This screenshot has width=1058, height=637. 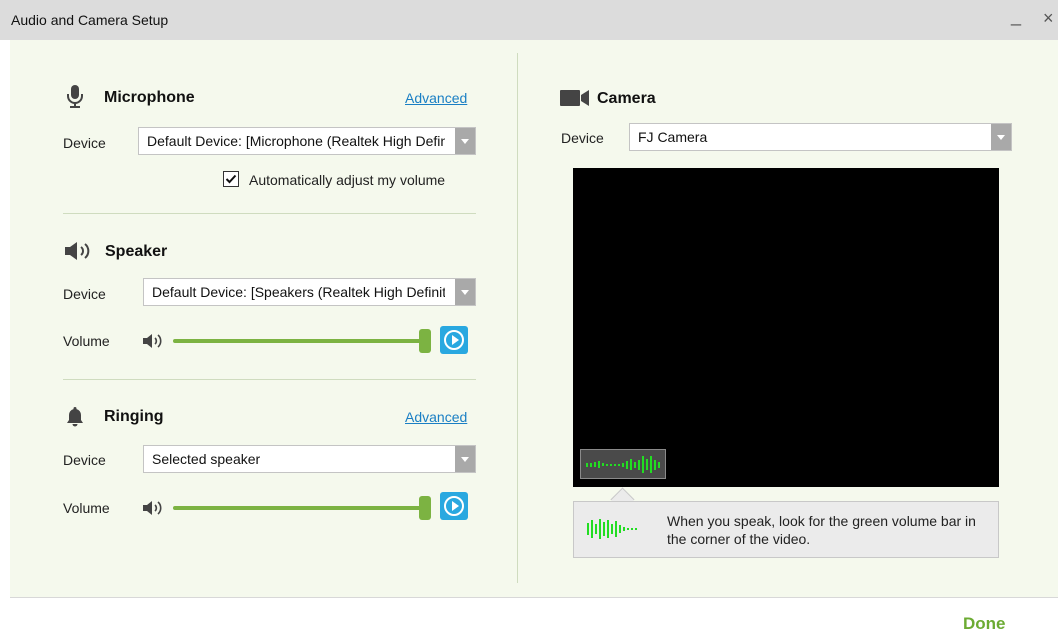 I want to click on ringing-title: Ringing, so click(x=134, y=416).